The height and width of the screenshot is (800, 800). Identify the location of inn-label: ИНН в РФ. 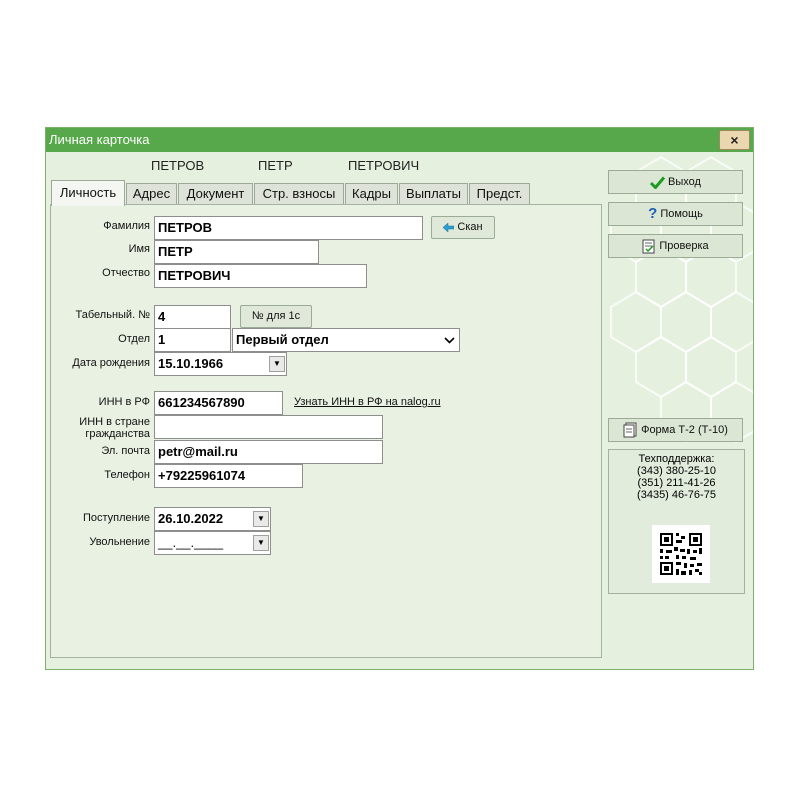
(124, 402).